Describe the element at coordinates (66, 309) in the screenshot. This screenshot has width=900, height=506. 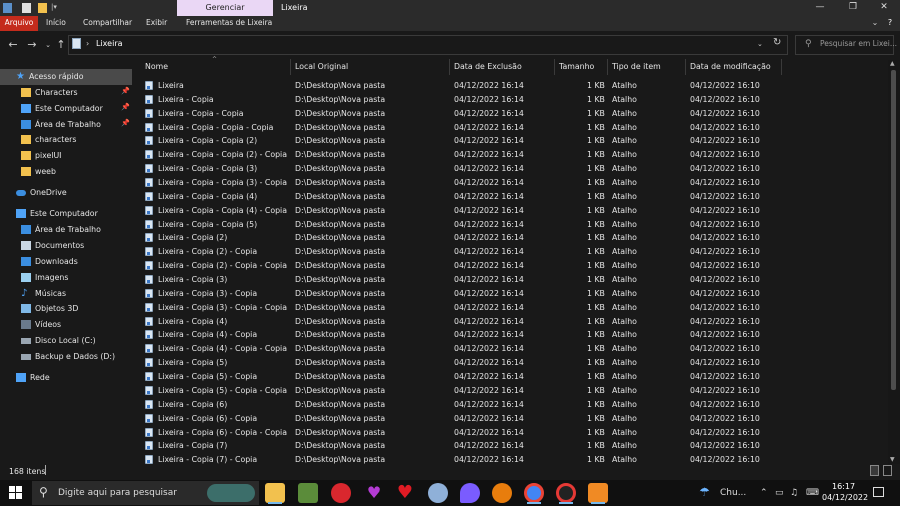
I see `nav-item-objetos-3d: Objetos 3D` at that location.